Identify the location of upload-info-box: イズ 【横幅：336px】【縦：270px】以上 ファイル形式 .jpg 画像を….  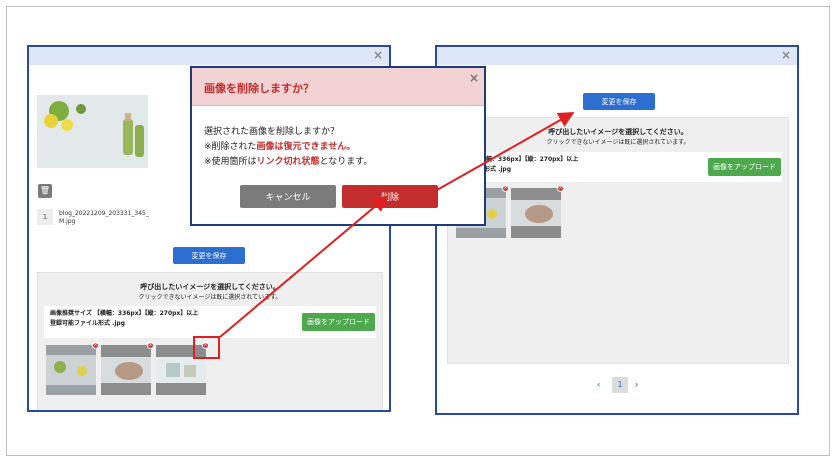
(618, 167).